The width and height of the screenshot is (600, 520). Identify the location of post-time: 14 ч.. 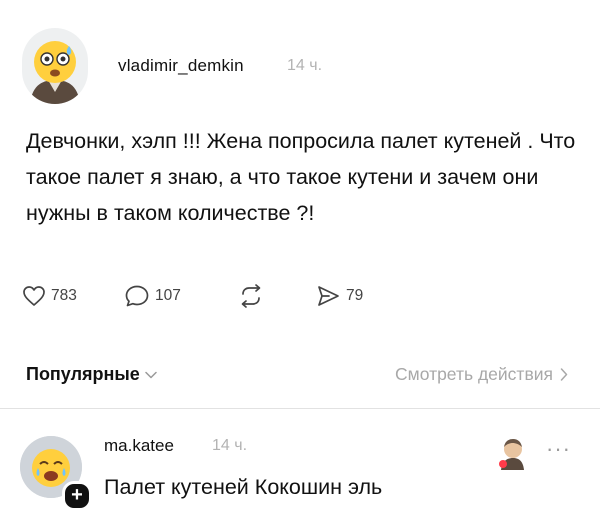
(305, 65).